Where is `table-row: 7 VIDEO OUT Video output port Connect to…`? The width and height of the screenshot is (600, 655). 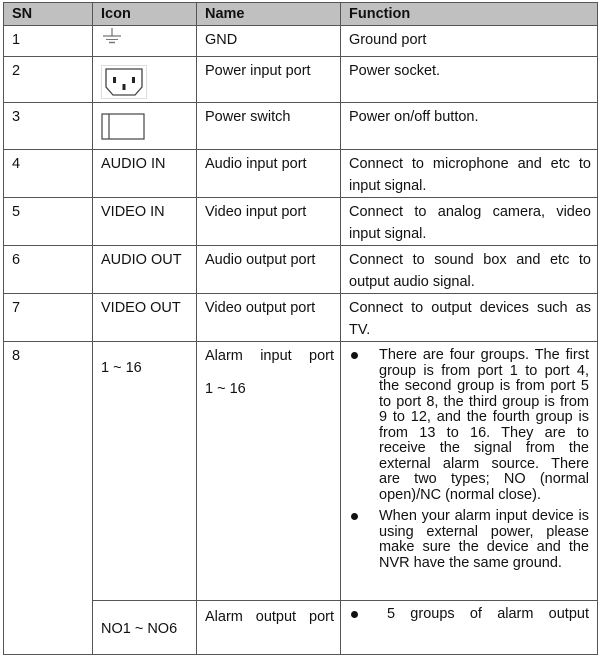 table-row: 7 VIDEO OUT Video output port Connect to… is located at coordinates (300, 317).